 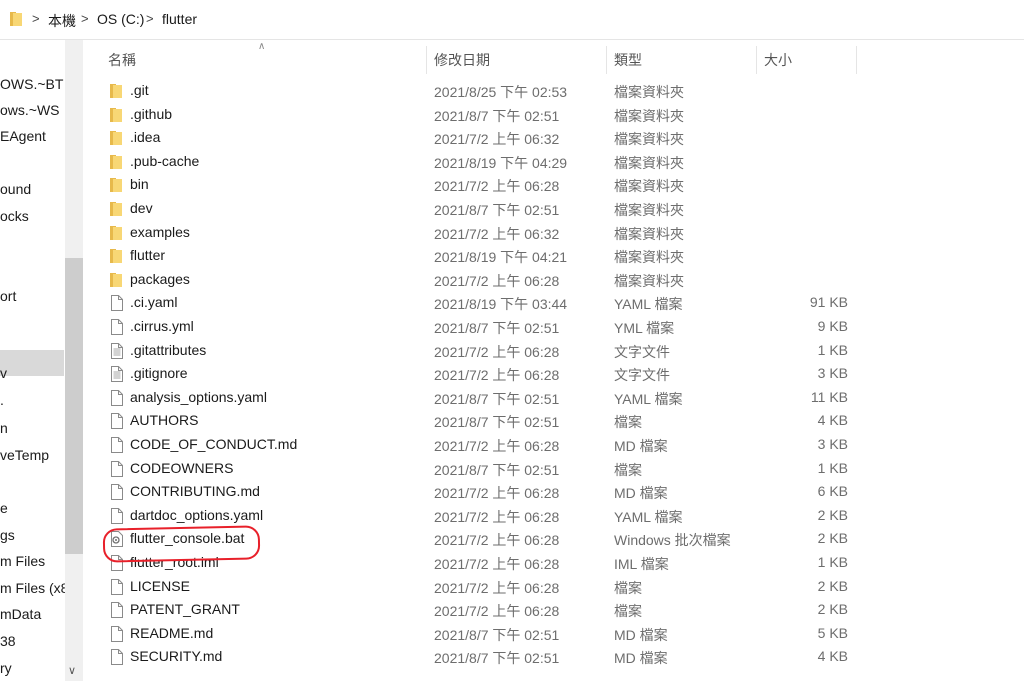 What do you see at coordinates (20, 614) in the screenshot?
I see `nav-item: mData` at bounding box center [20, 614].